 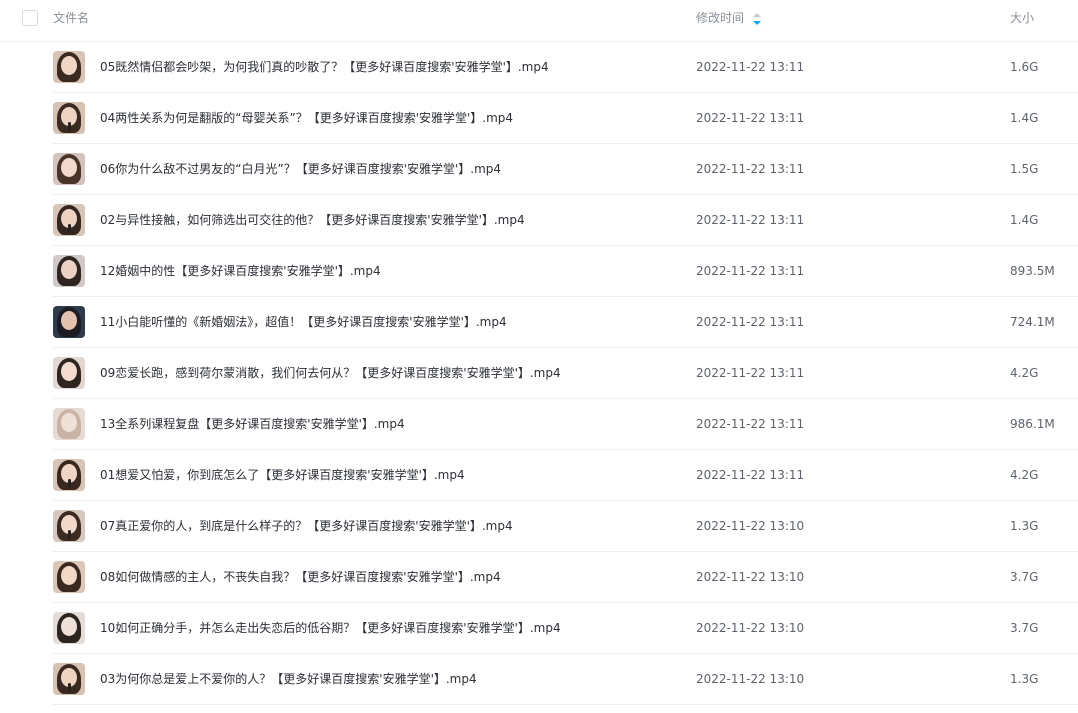 I want to click on file-size: 1.6G, so click(x=1024, y=67).